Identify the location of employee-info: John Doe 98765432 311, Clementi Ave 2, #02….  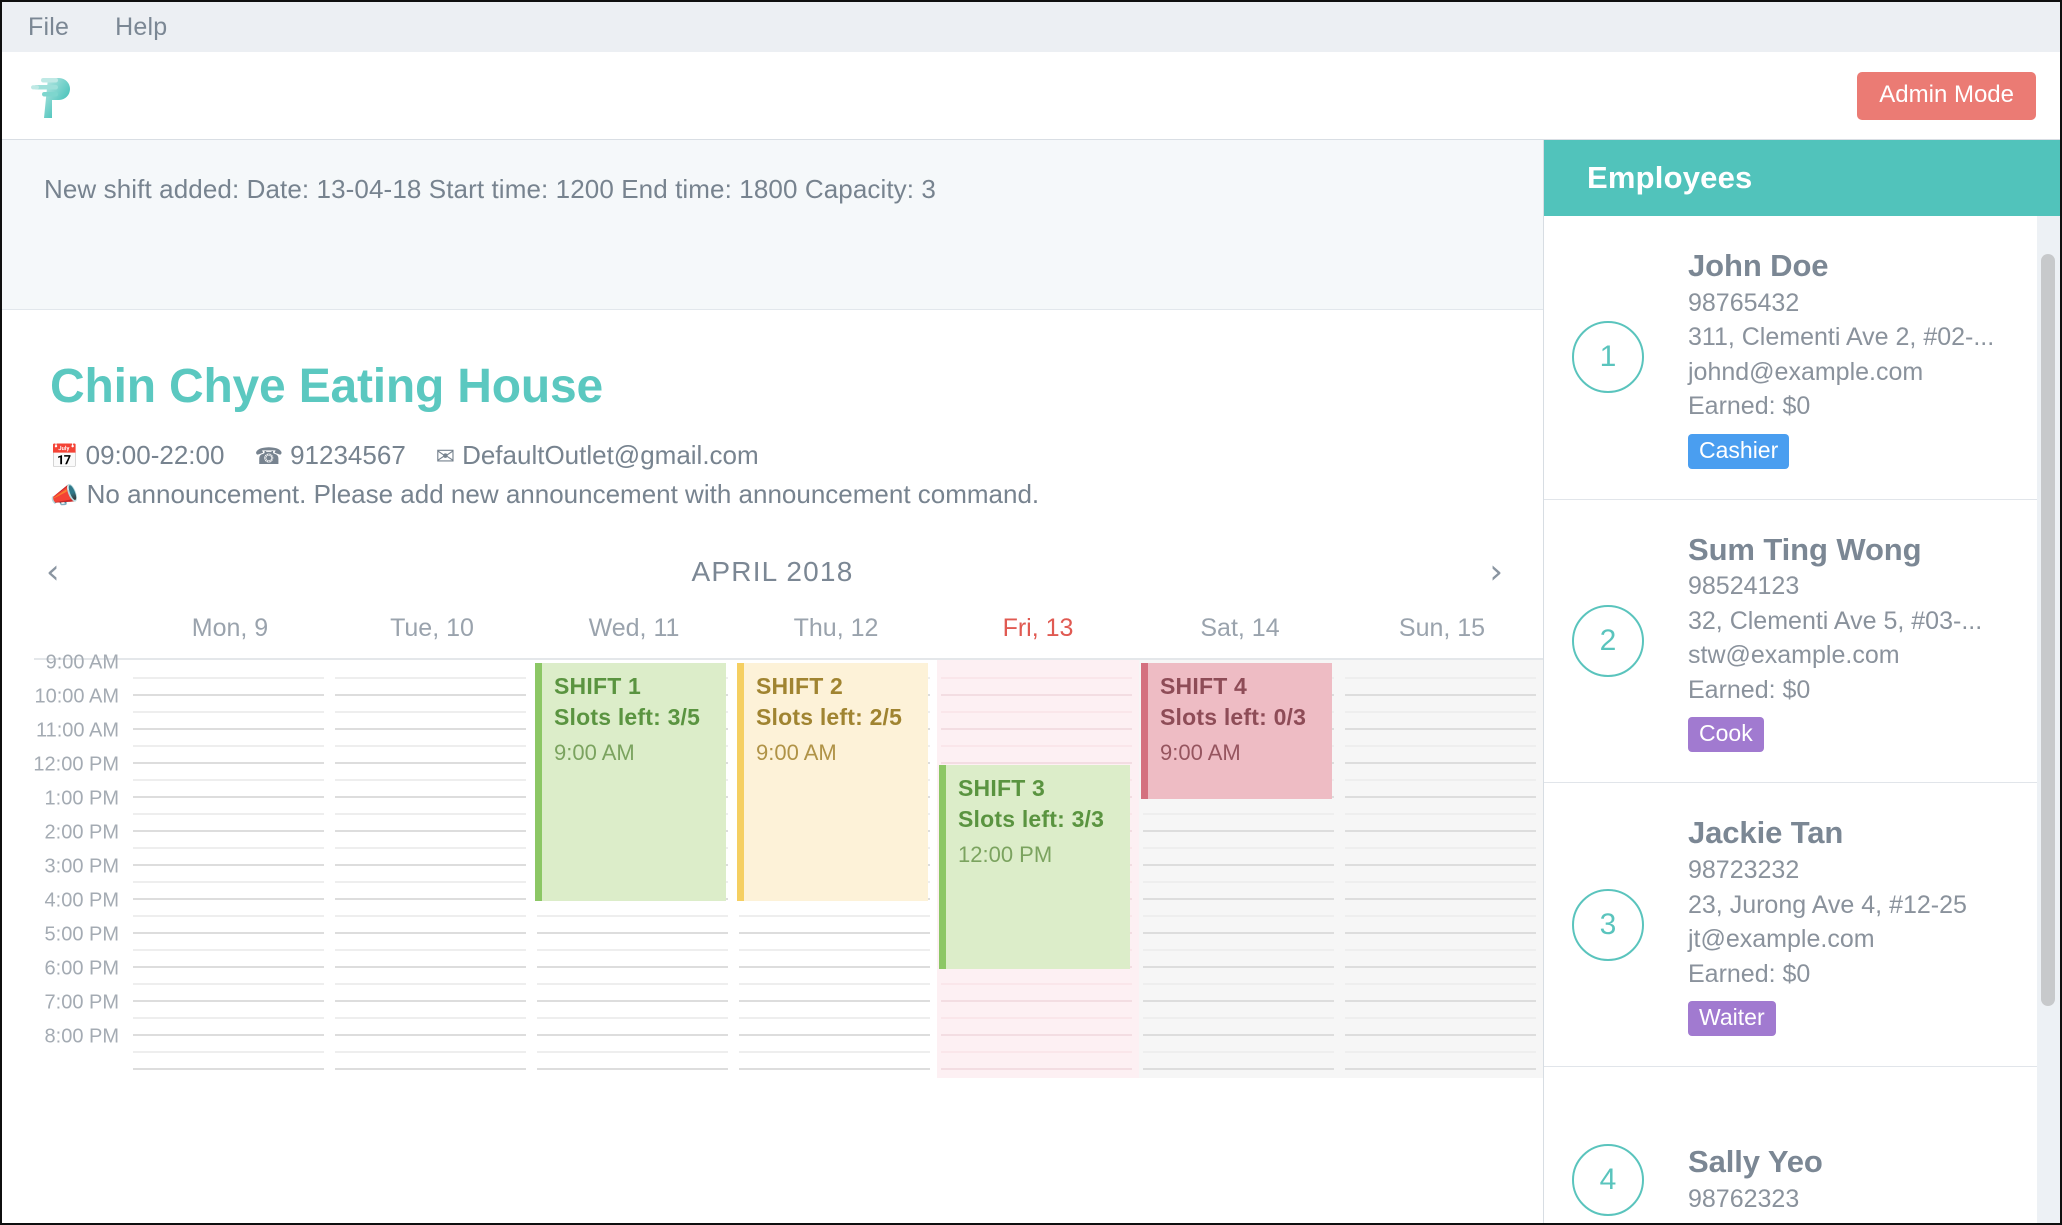
(1841, 357).